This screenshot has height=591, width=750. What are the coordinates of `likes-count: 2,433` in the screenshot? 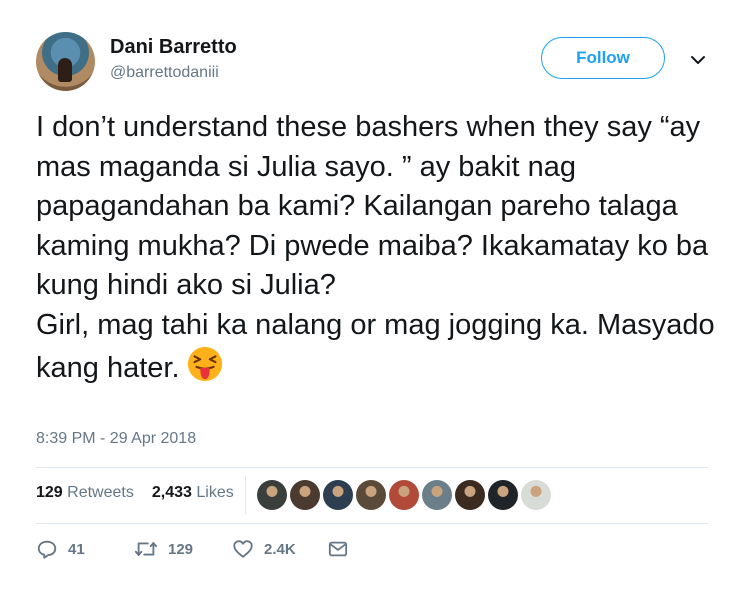 It's located at (171, 492).